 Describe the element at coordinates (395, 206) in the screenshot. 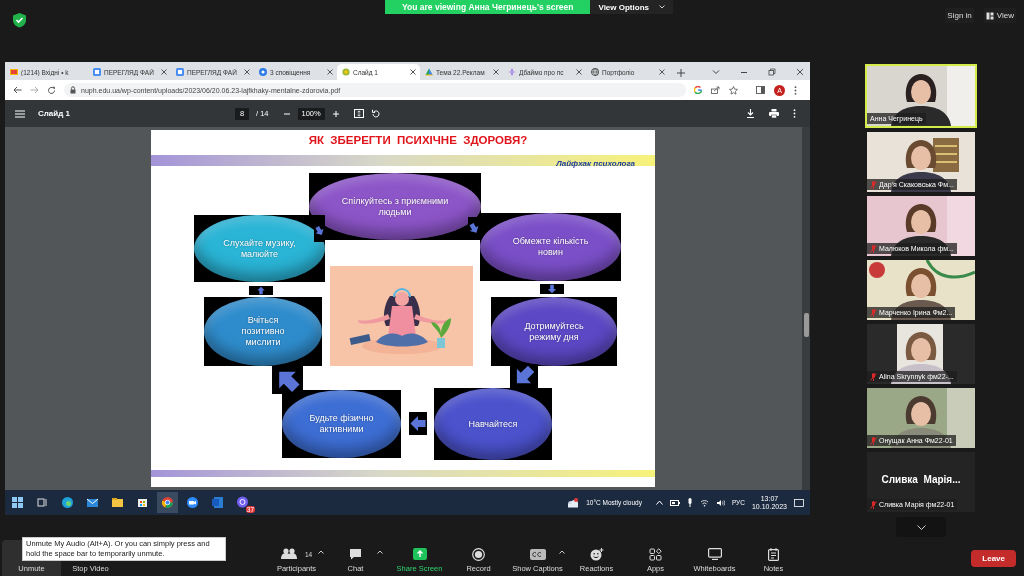

I see `diagram-node: Спілкуйтесь з приємними людьми` at that location.